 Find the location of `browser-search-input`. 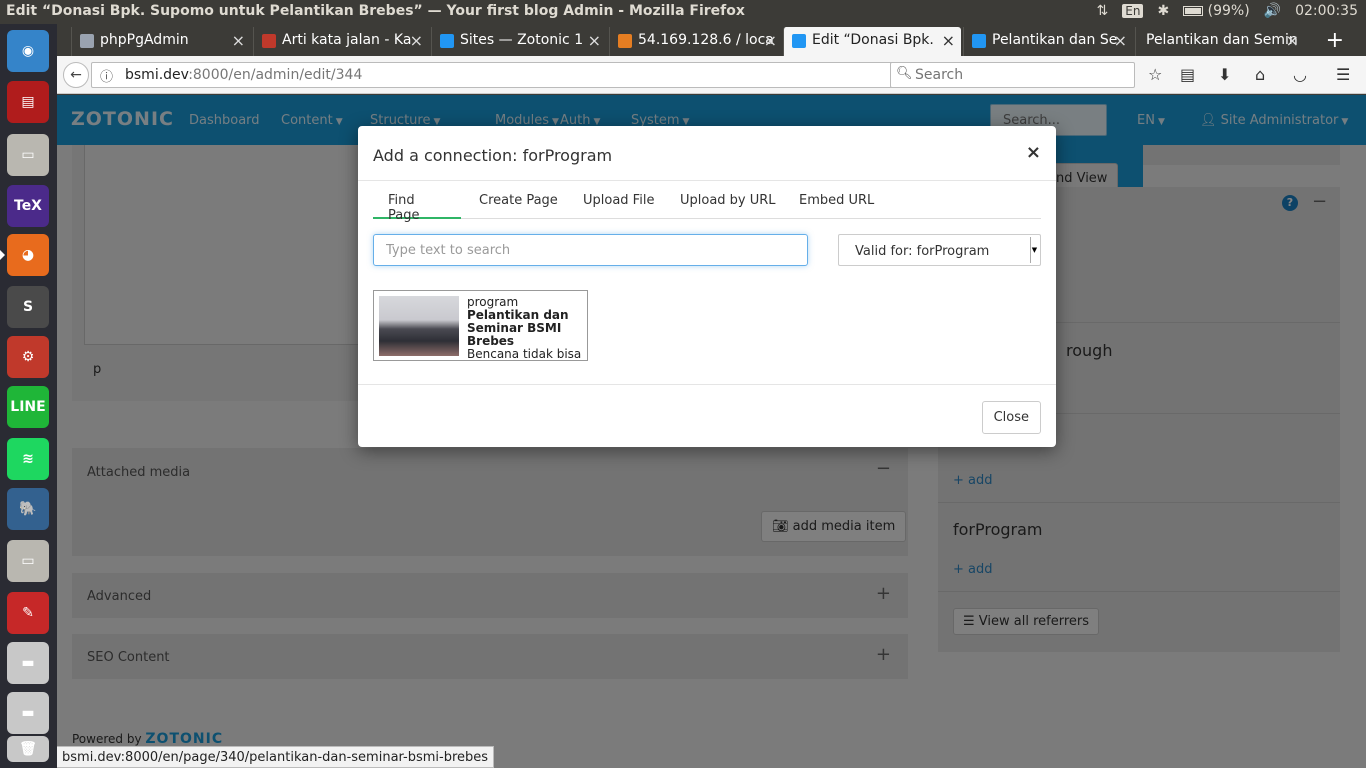

browser-search-input is located at coordinates (1015, 75).